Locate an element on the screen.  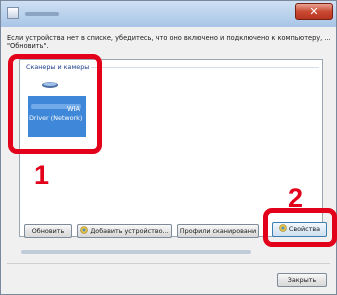
scan-profiles-button: Профили сканировани is located at coordinates (218, 231).